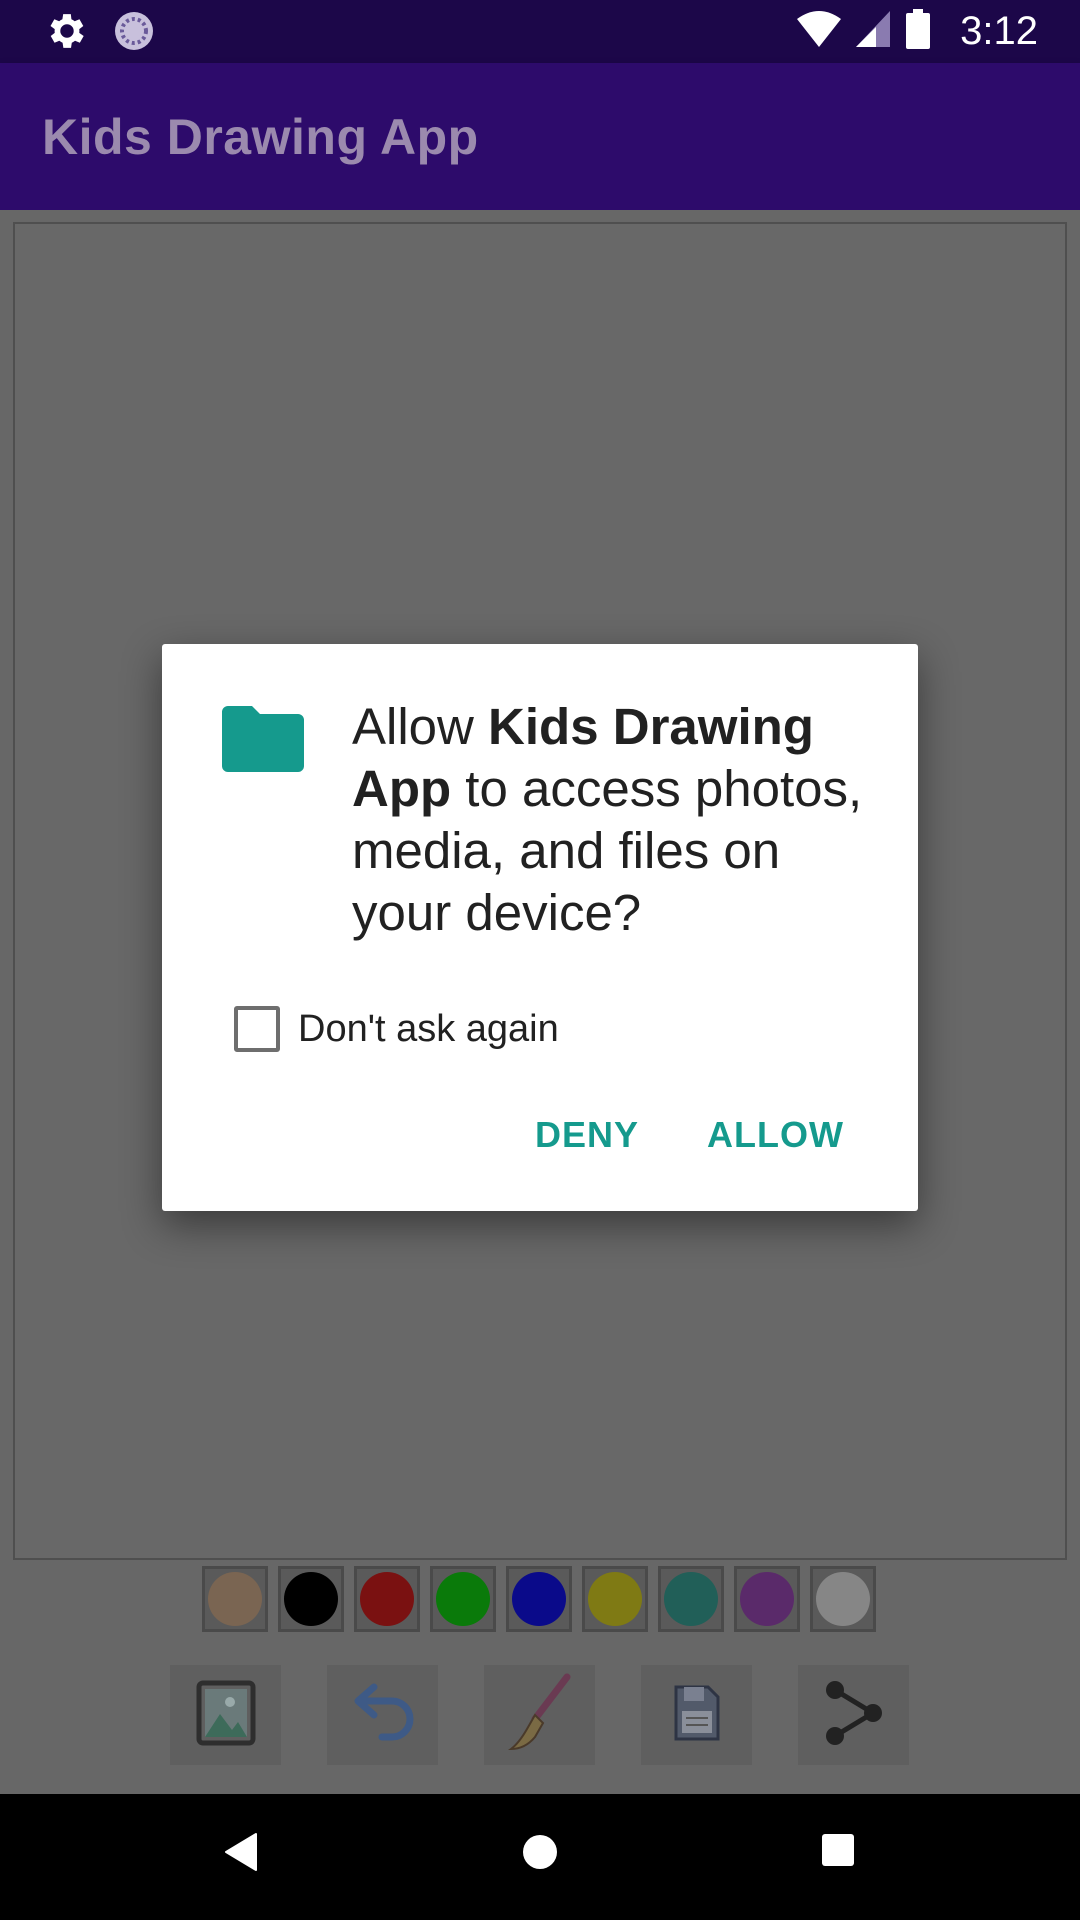  I want to click on color-palette, so click(539, 1599).